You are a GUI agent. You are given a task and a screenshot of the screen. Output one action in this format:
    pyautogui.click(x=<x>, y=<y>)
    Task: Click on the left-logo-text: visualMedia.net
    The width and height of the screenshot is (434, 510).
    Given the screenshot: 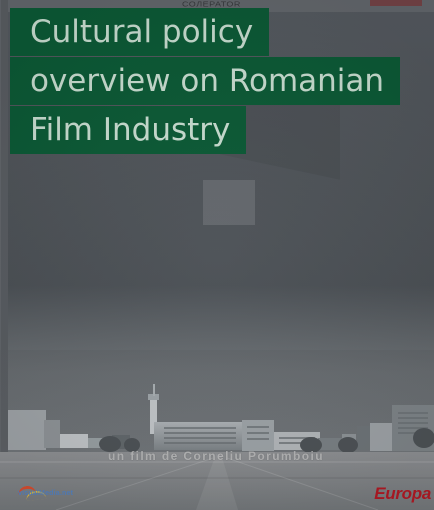 What is the action you would take?
    pyautogui.click(x=46, y=493)
    